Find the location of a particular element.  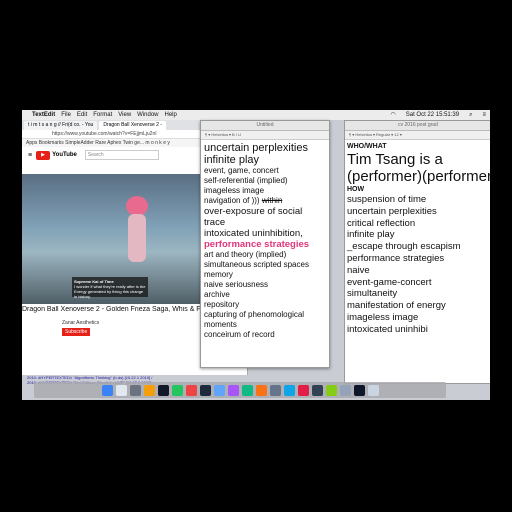

tab-dragonball: Dragon Ball Xenoverse 2 - is located at coordinates (132, 125).